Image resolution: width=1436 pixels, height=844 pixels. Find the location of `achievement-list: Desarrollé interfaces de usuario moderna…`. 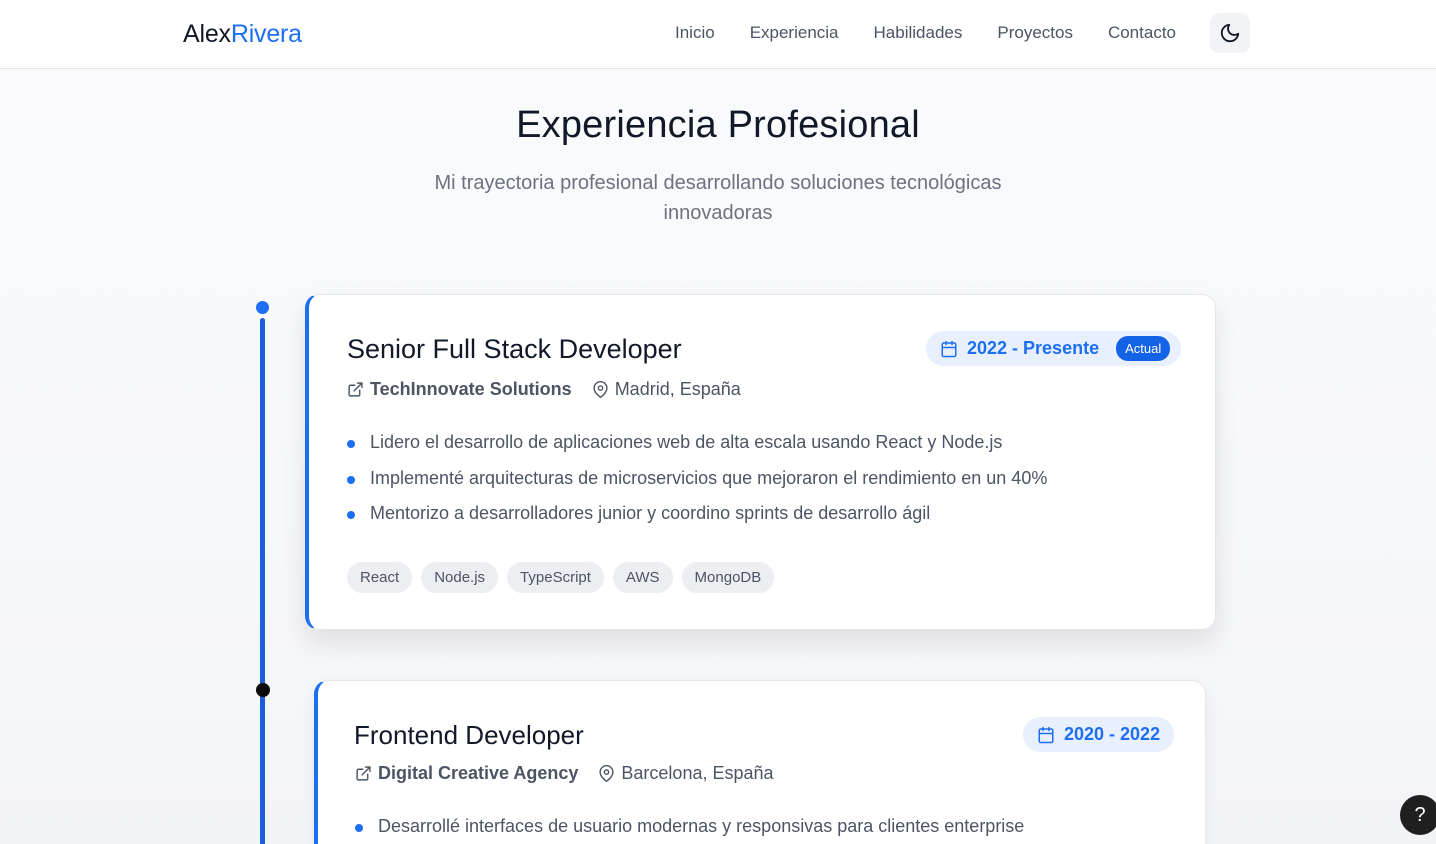

achievement-list: Desarrollé interfaces de usuario moderna… is located at coordinates (689, 830).